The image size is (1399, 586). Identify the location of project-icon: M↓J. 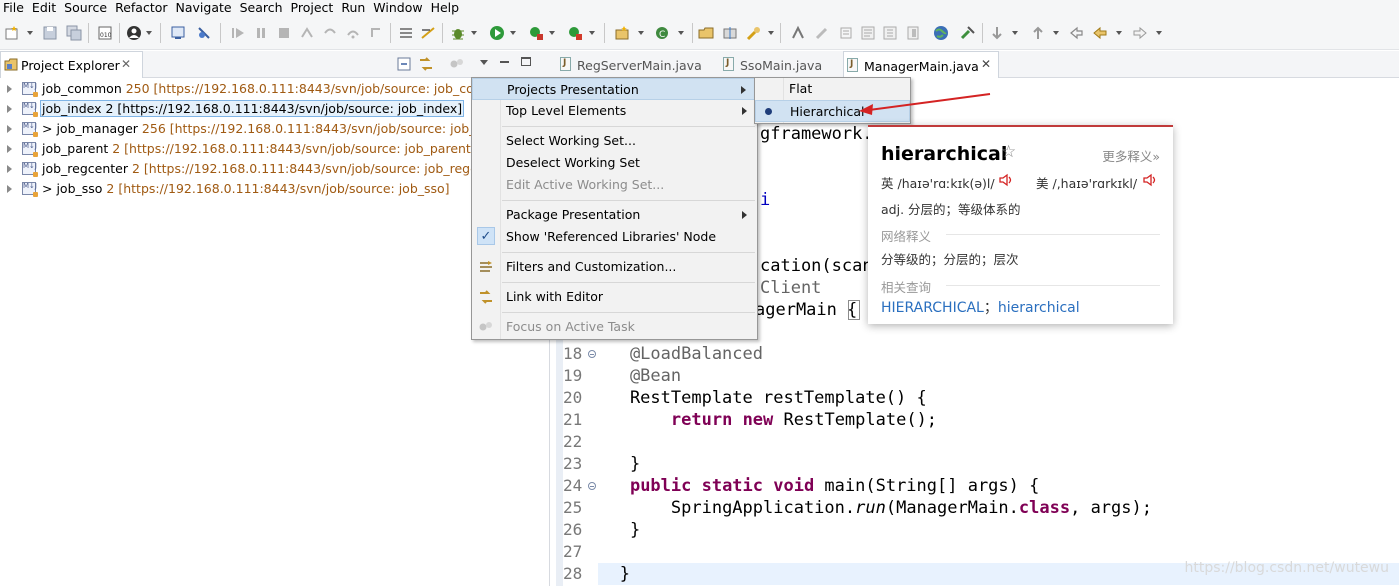
(30, 169).